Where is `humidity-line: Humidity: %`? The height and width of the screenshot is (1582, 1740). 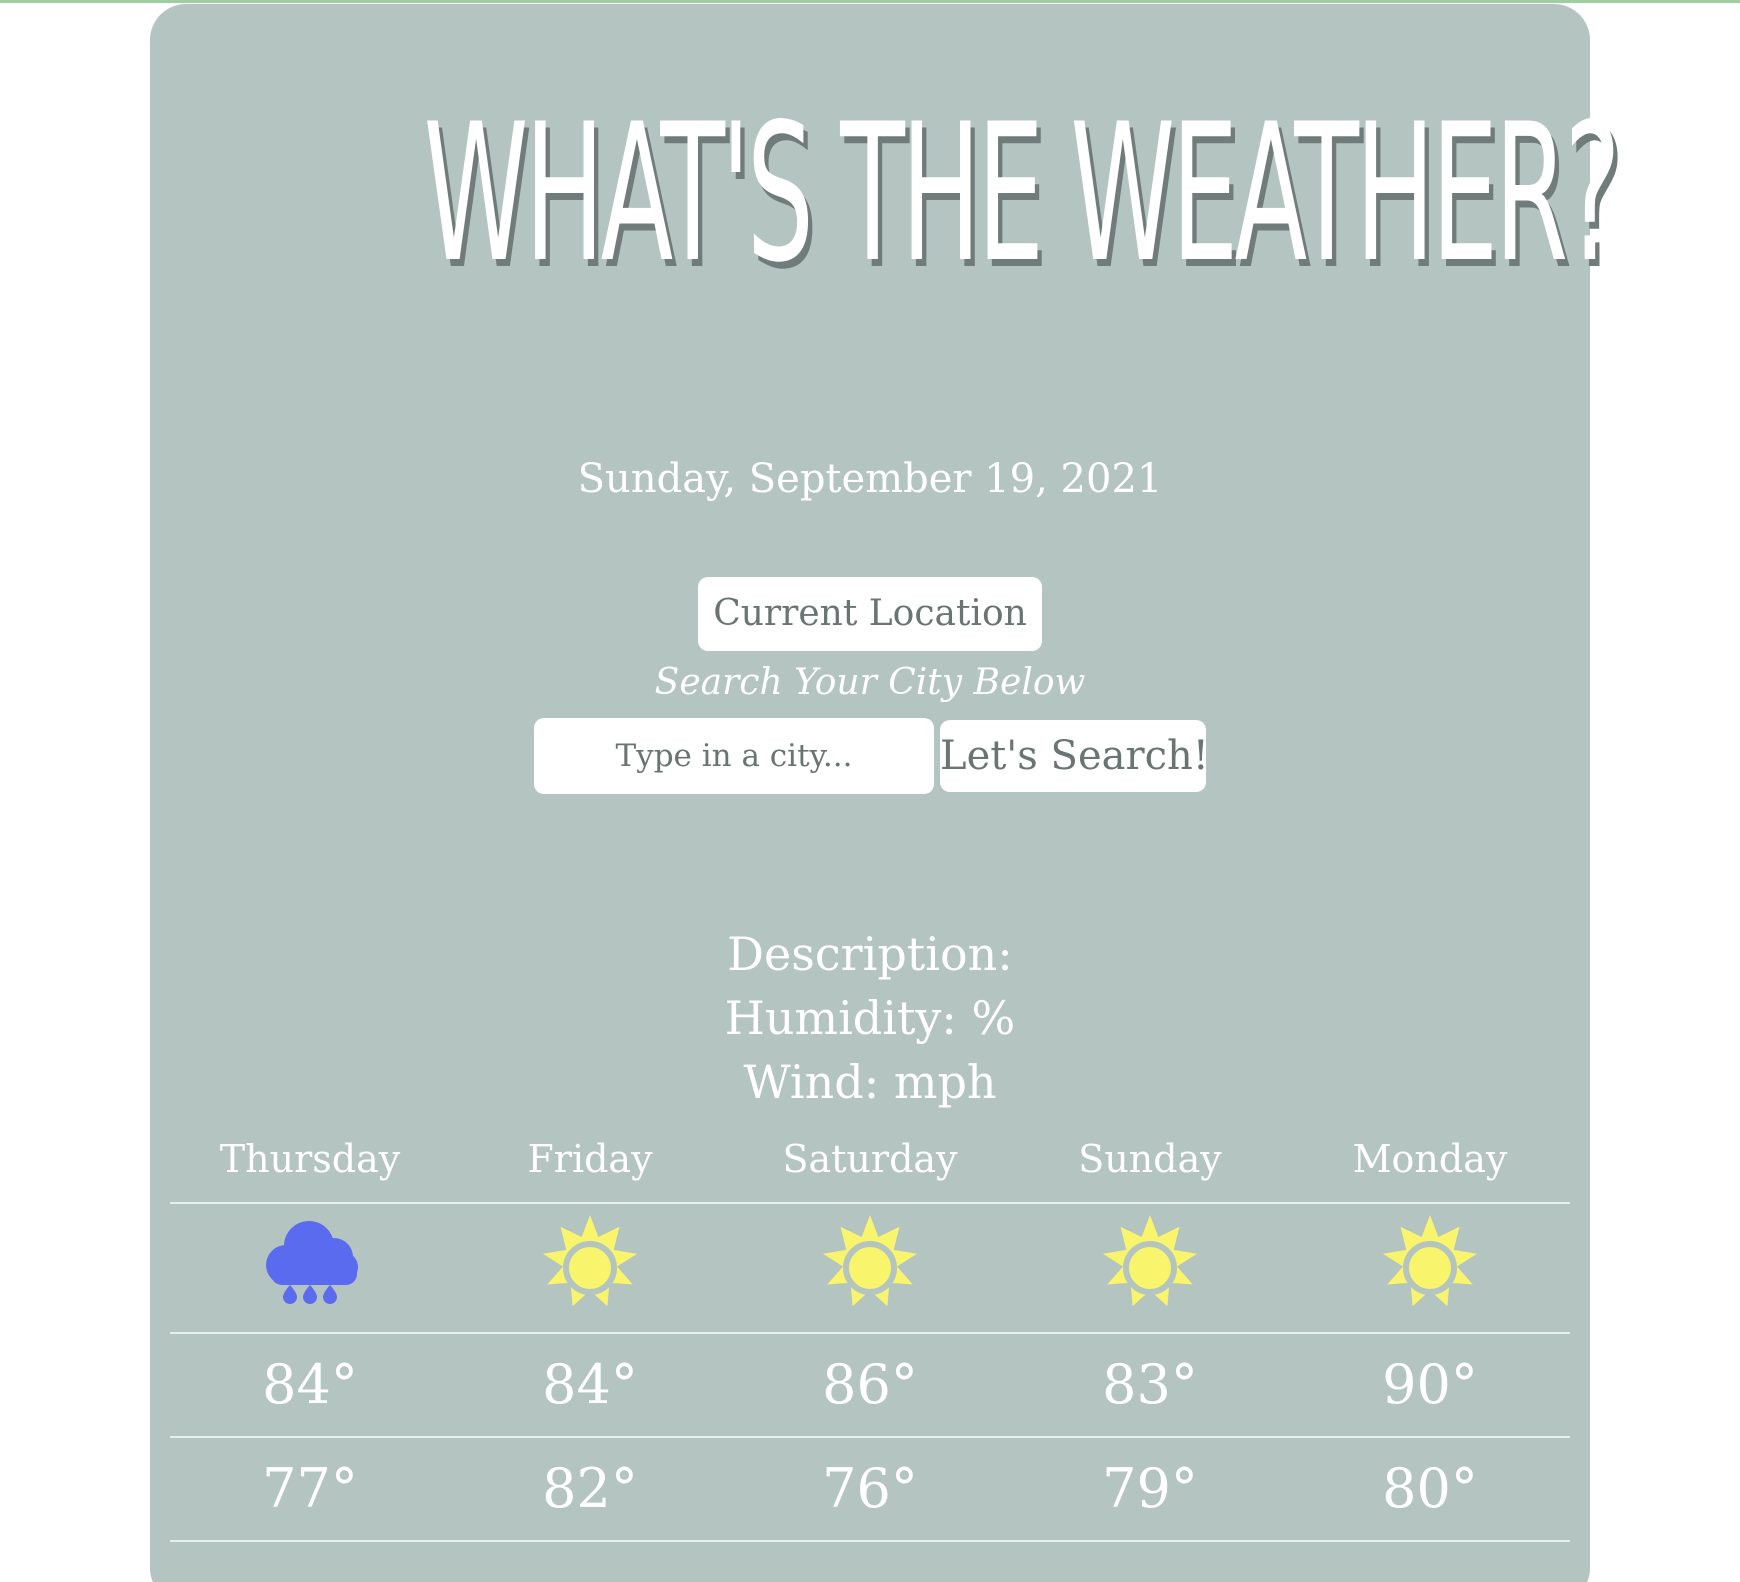
humidity-line: Humidity: % is located at coordinates (870, 1018).